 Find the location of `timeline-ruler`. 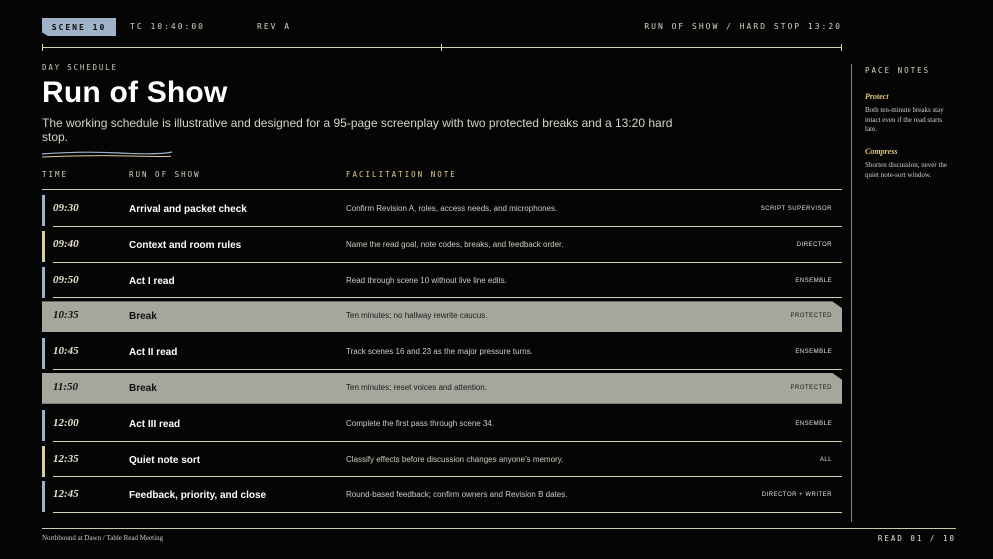

timeline-ruler is located at coordinates (442, 47).